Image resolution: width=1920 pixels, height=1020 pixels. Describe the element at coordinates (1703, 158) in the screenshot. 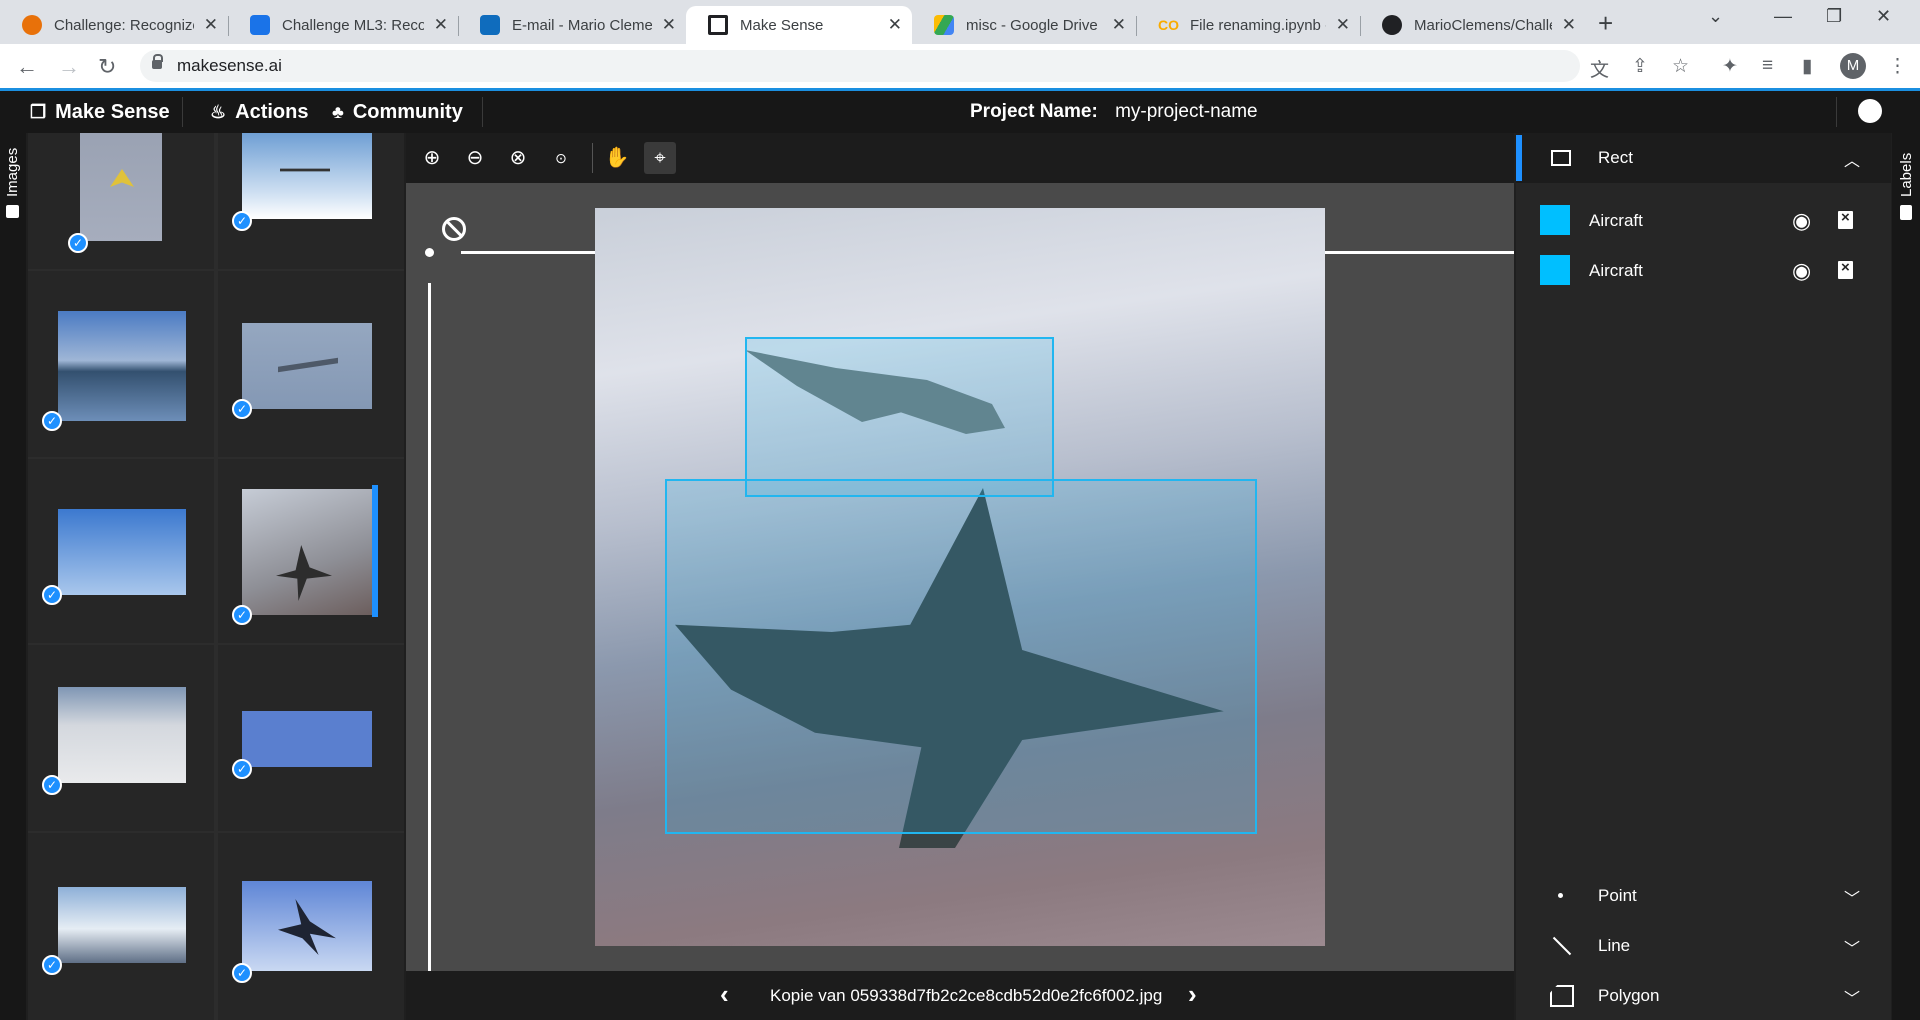

I see `rect-tool-header: Rect ︿` at that location.